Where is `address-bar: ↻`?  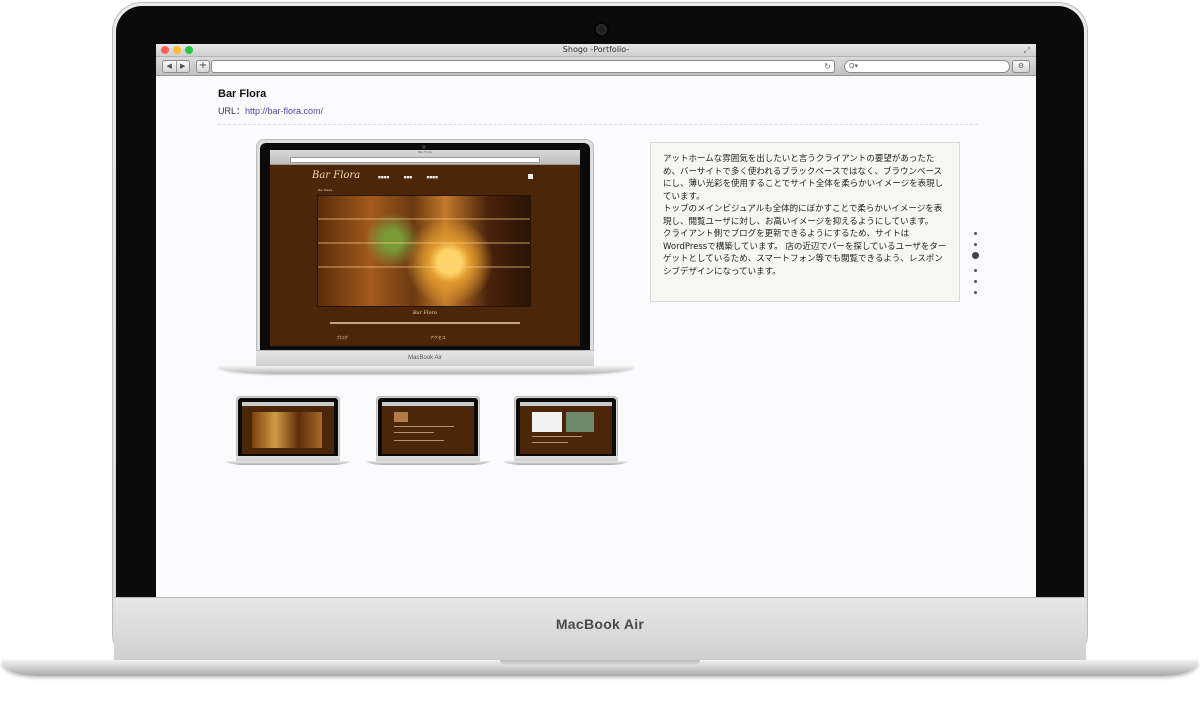
address-bar: ↻ is located at coordinates (523, 66).